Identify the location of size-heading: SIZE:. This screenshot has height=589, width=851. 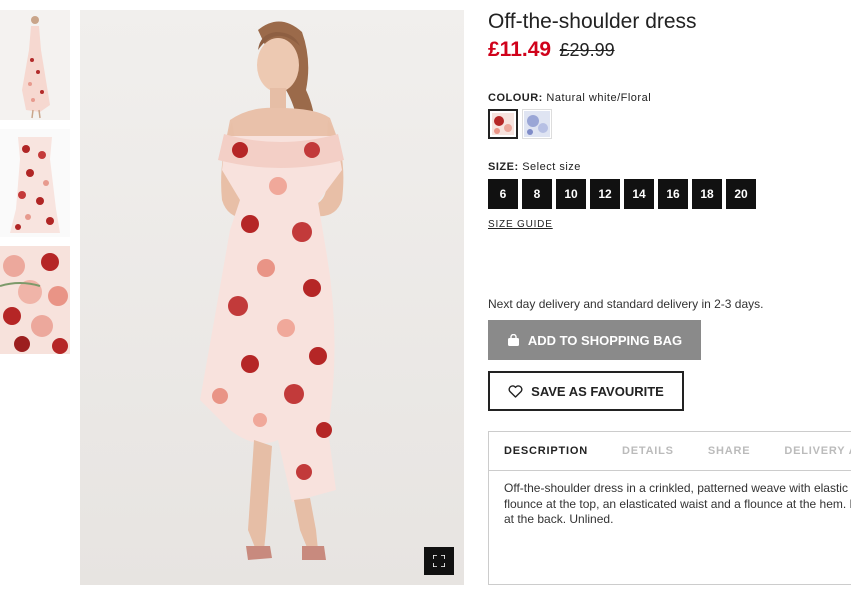
(503, 167).